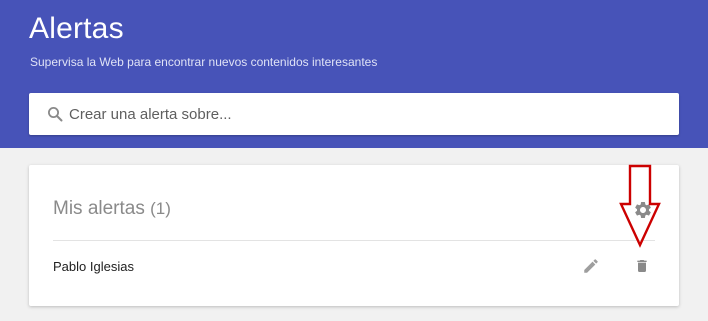 Image resolution: width=708 pixels, height=321 pixels. I want to click on pencil-icon, so click(591, 266).